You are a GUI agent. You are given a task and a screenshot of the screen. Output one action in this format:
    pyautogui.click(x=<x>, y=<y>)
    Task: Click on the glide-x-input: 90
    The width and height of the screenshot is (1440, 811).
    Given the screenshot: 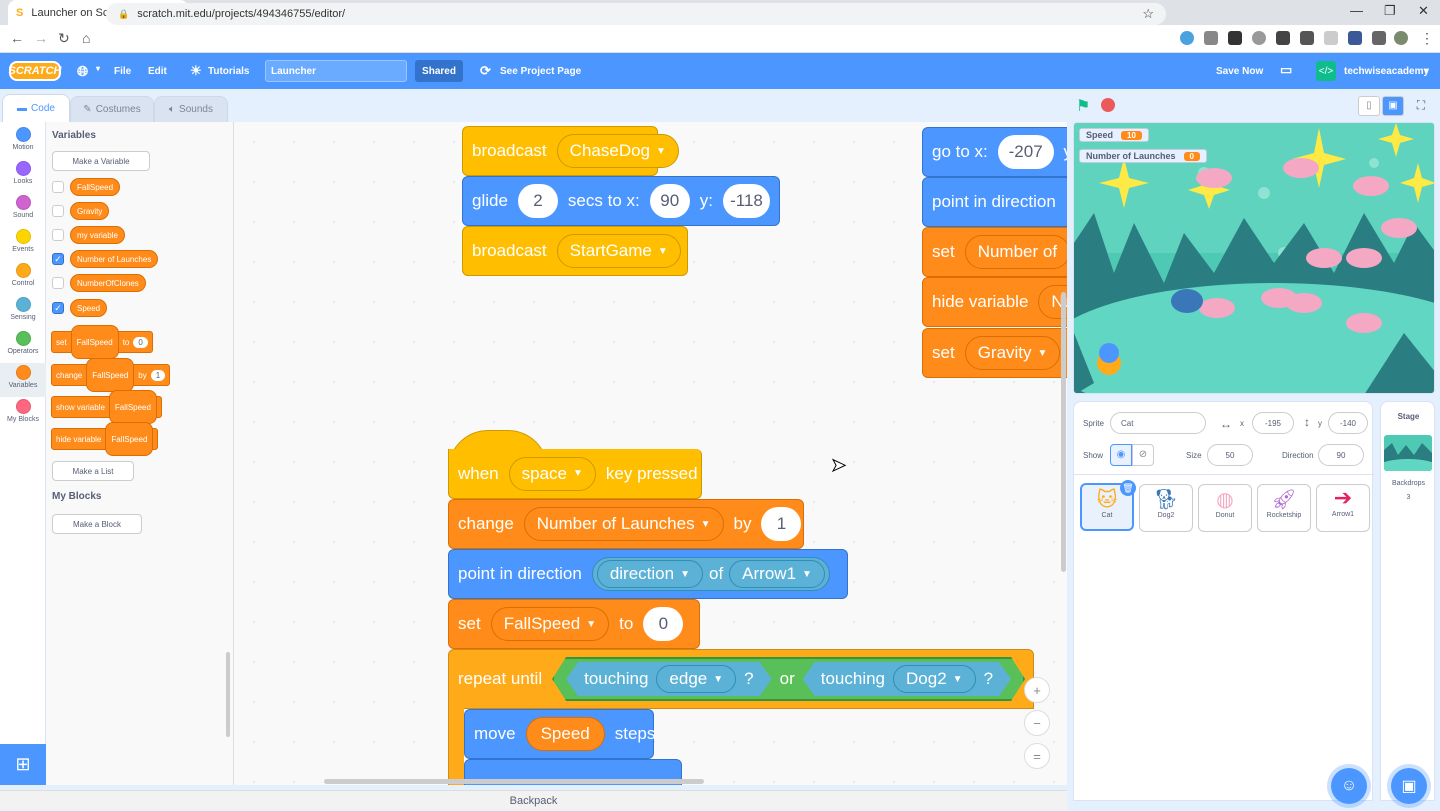 What is the action you would take?
    pyautogui.click(x=669, y=201)
    